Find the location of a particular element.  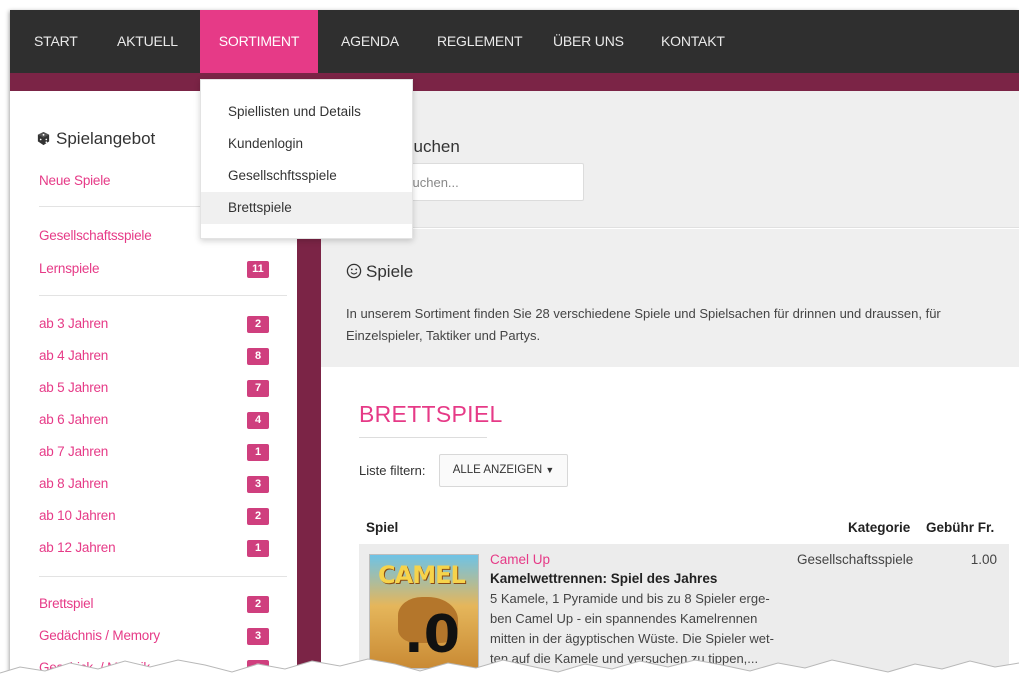

game-subtitle: Kamelwettrennen: Spiel des Jahres is located at coordinates (604, 578).